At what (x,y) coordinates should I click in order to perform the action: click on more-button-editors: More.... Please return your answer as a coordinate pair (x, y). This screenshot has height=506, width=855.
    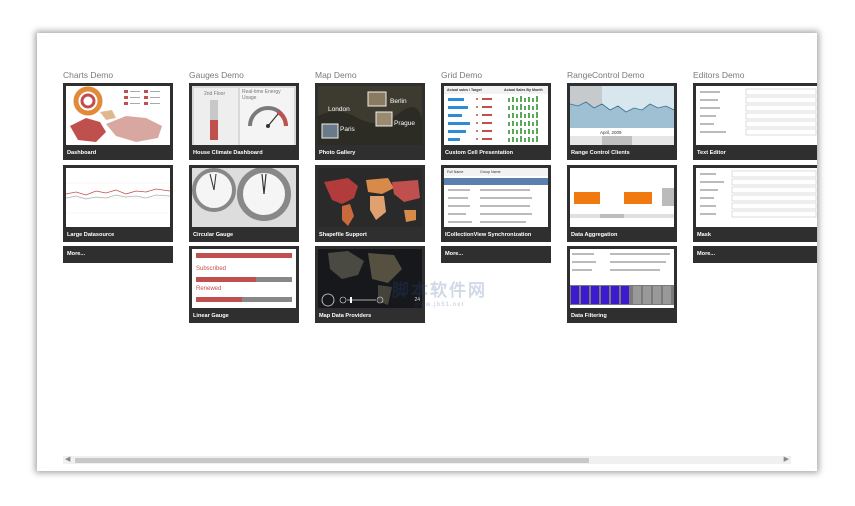
    Looking at the image, I should click on (755, 254).